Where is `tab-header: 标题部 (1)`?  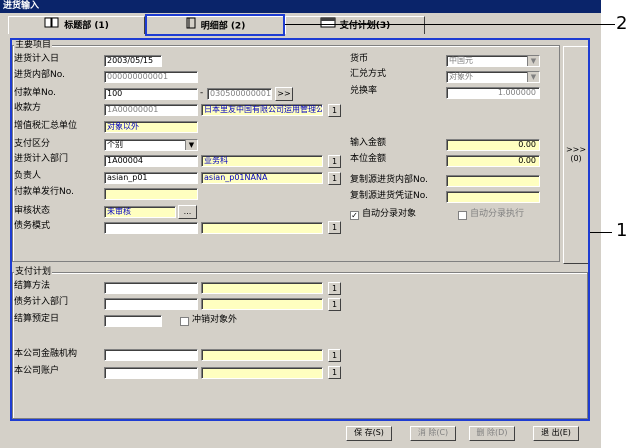
tab-header: 标题部 (1) is located at coordinates (76, 25).